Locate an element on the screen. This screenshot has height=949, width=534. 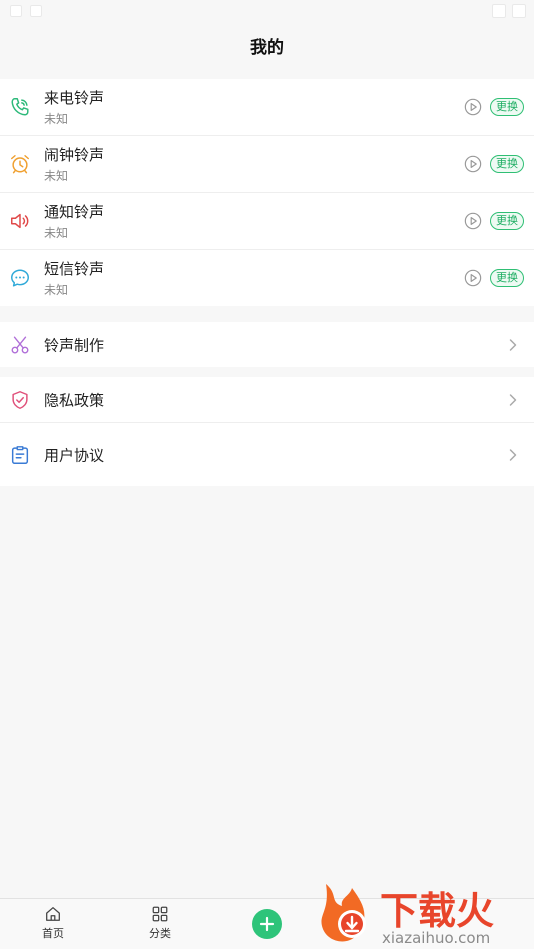
grid-icon is located at coordinates (160, 914).